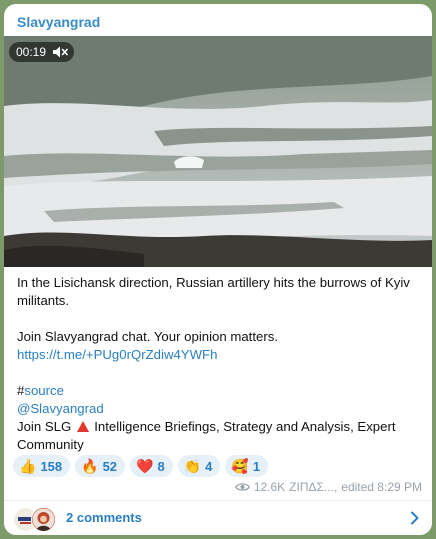 The width and height of the screenshot is (436, 539). What do you see at coordinates (44, 426) in the screenshot?
I see `join-slg-label: Join SLG` at bounding box center [44, 426].